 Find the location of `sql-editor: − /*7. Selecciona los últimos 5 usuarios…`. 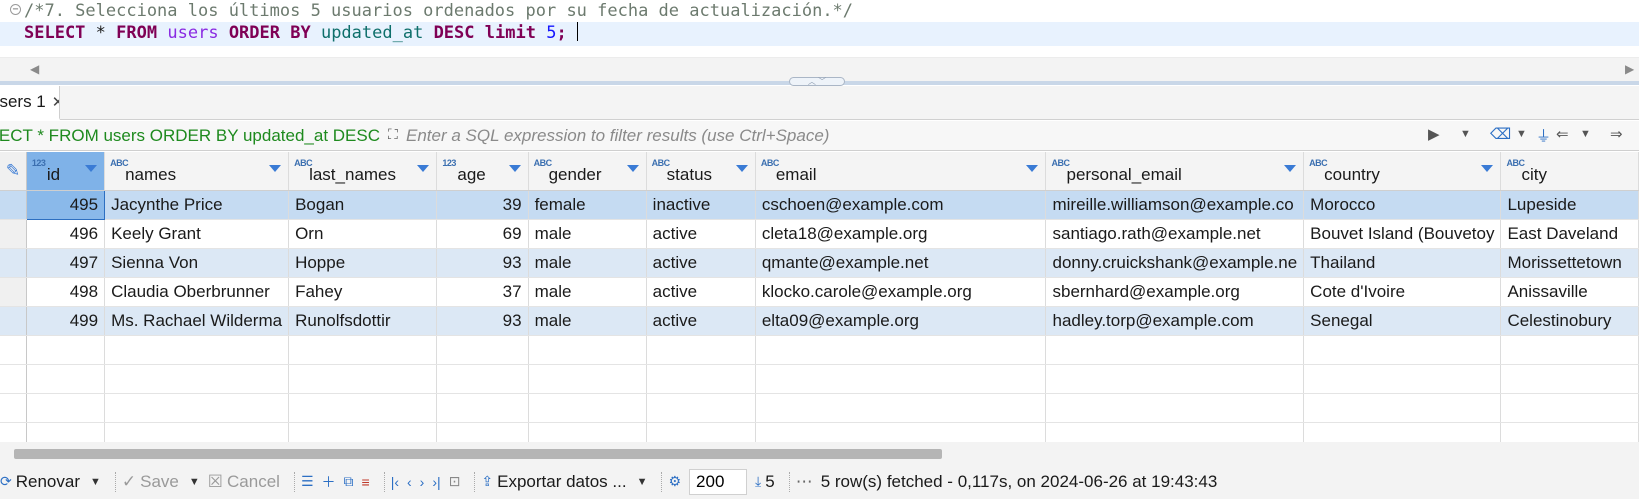

sql-editor: − /*7. Selecciona los últimos 5 usuarios… is located at coordinates (819, 28).